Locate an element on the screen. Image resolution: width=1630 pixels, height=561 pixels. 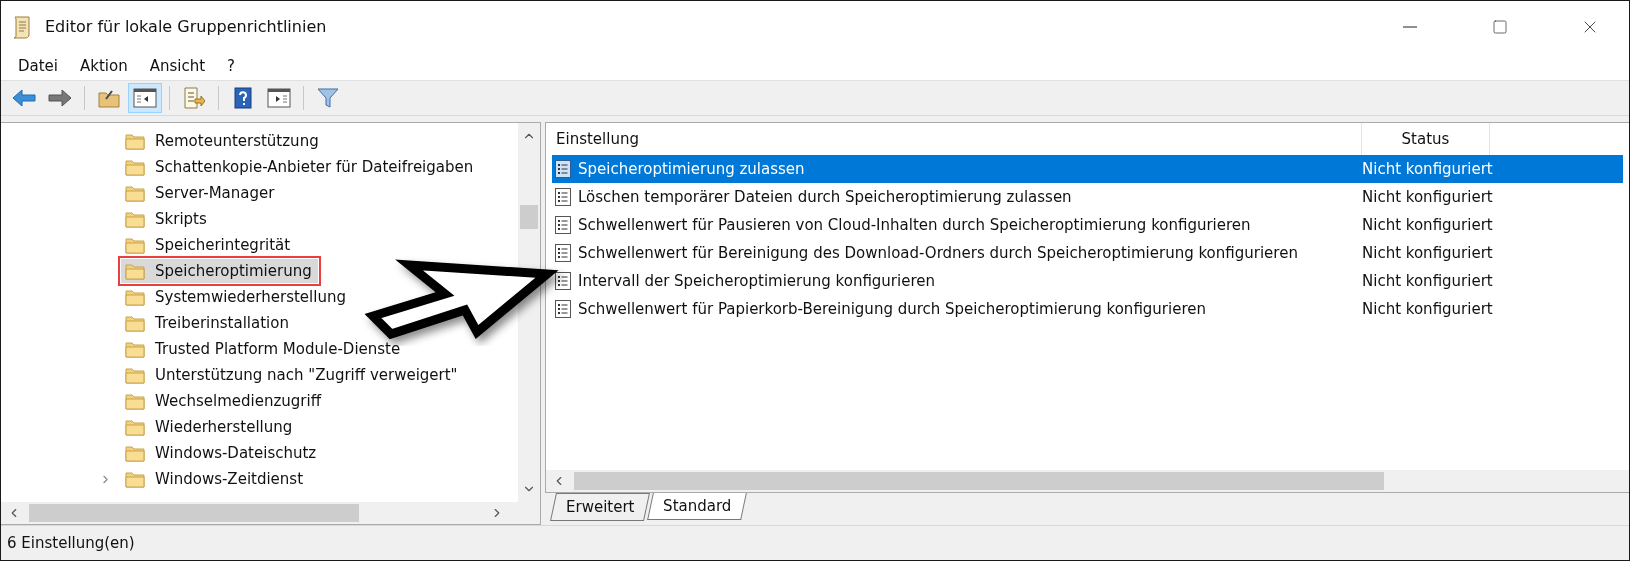
setting-name: Intervall der Speicheroptimierung konfigurieren is located at coordinates (756, 281).